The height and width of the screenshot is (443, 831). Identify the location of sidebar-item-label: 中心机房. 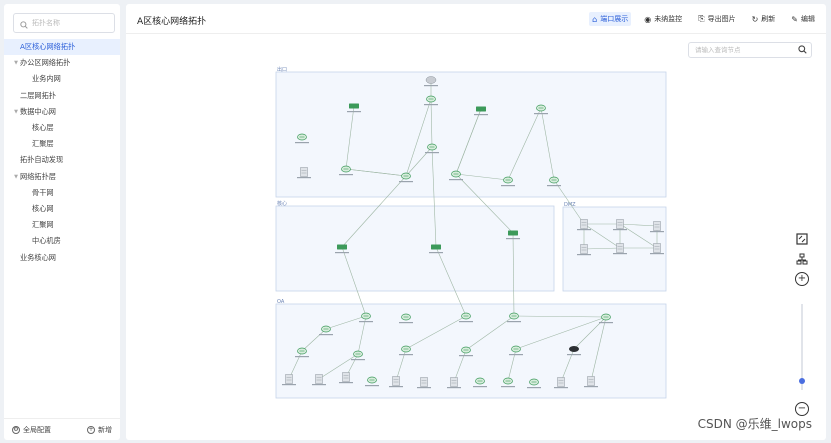
(46, 241).